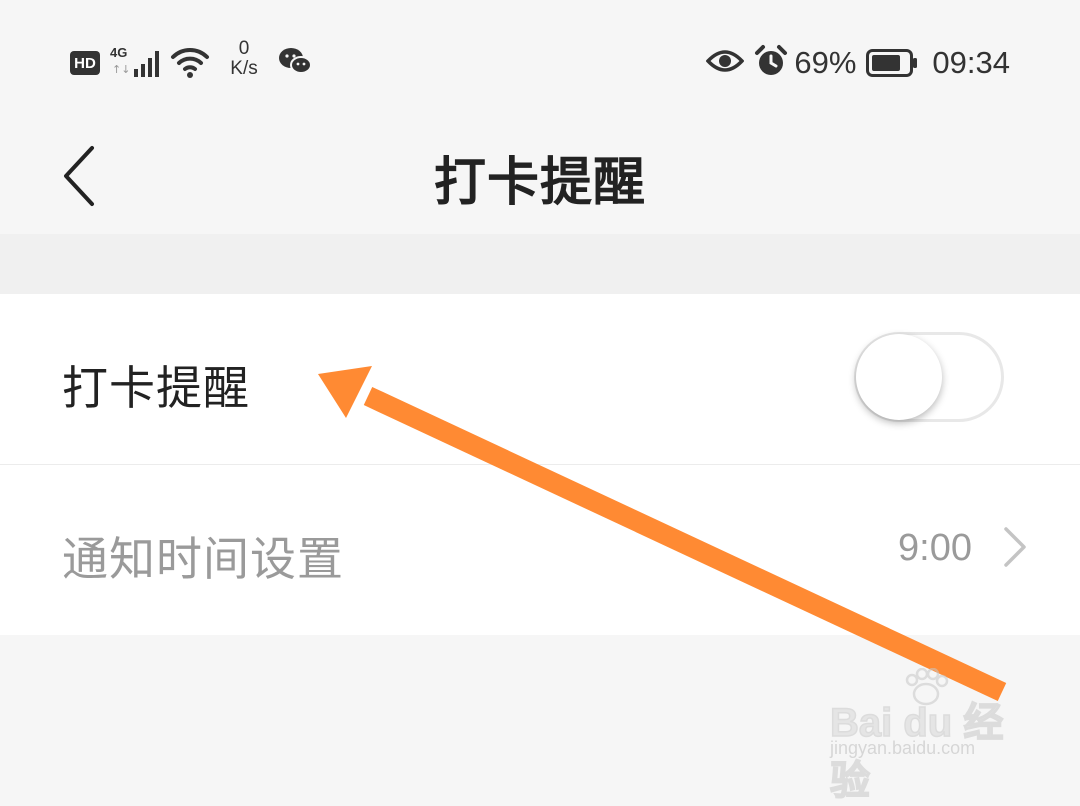  What do you see at coordinates (137, 63) in the screenshot?
I see `signal-icon: 4G ↑↓` at bounding box center [137, 63].